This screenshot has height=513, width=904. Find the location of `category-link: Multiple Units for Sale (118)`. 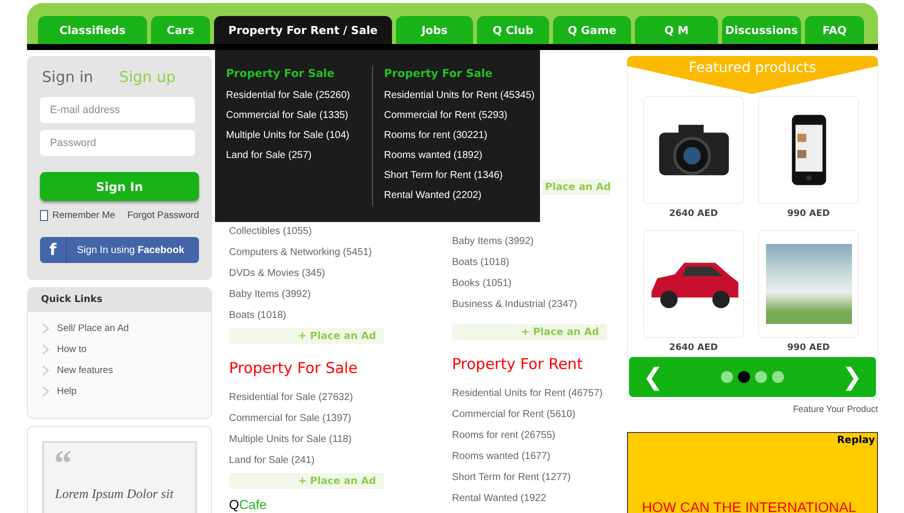

category-link: Multiple Units for Sale (118) is located at coordinates (290, 439).